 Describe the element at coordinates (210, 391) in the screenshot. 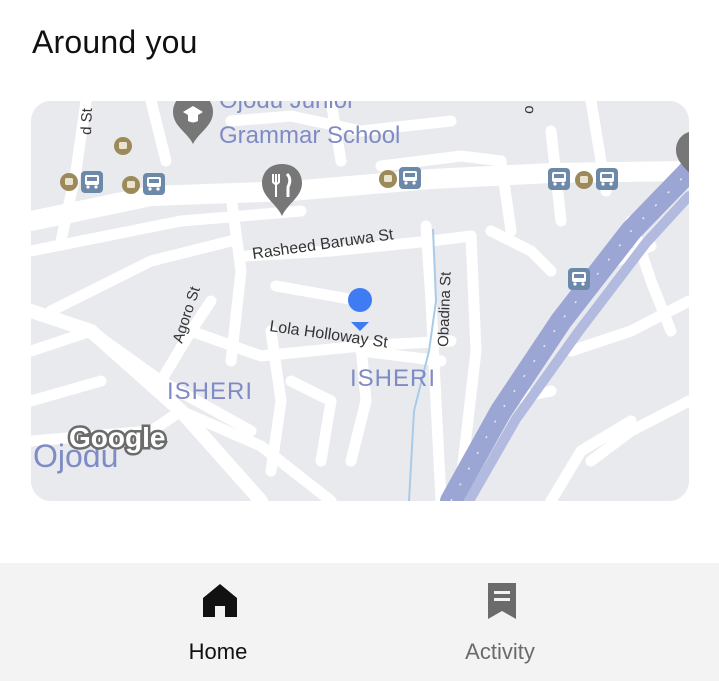

I see `district-label-isheri-left: ISHERI` at that location.